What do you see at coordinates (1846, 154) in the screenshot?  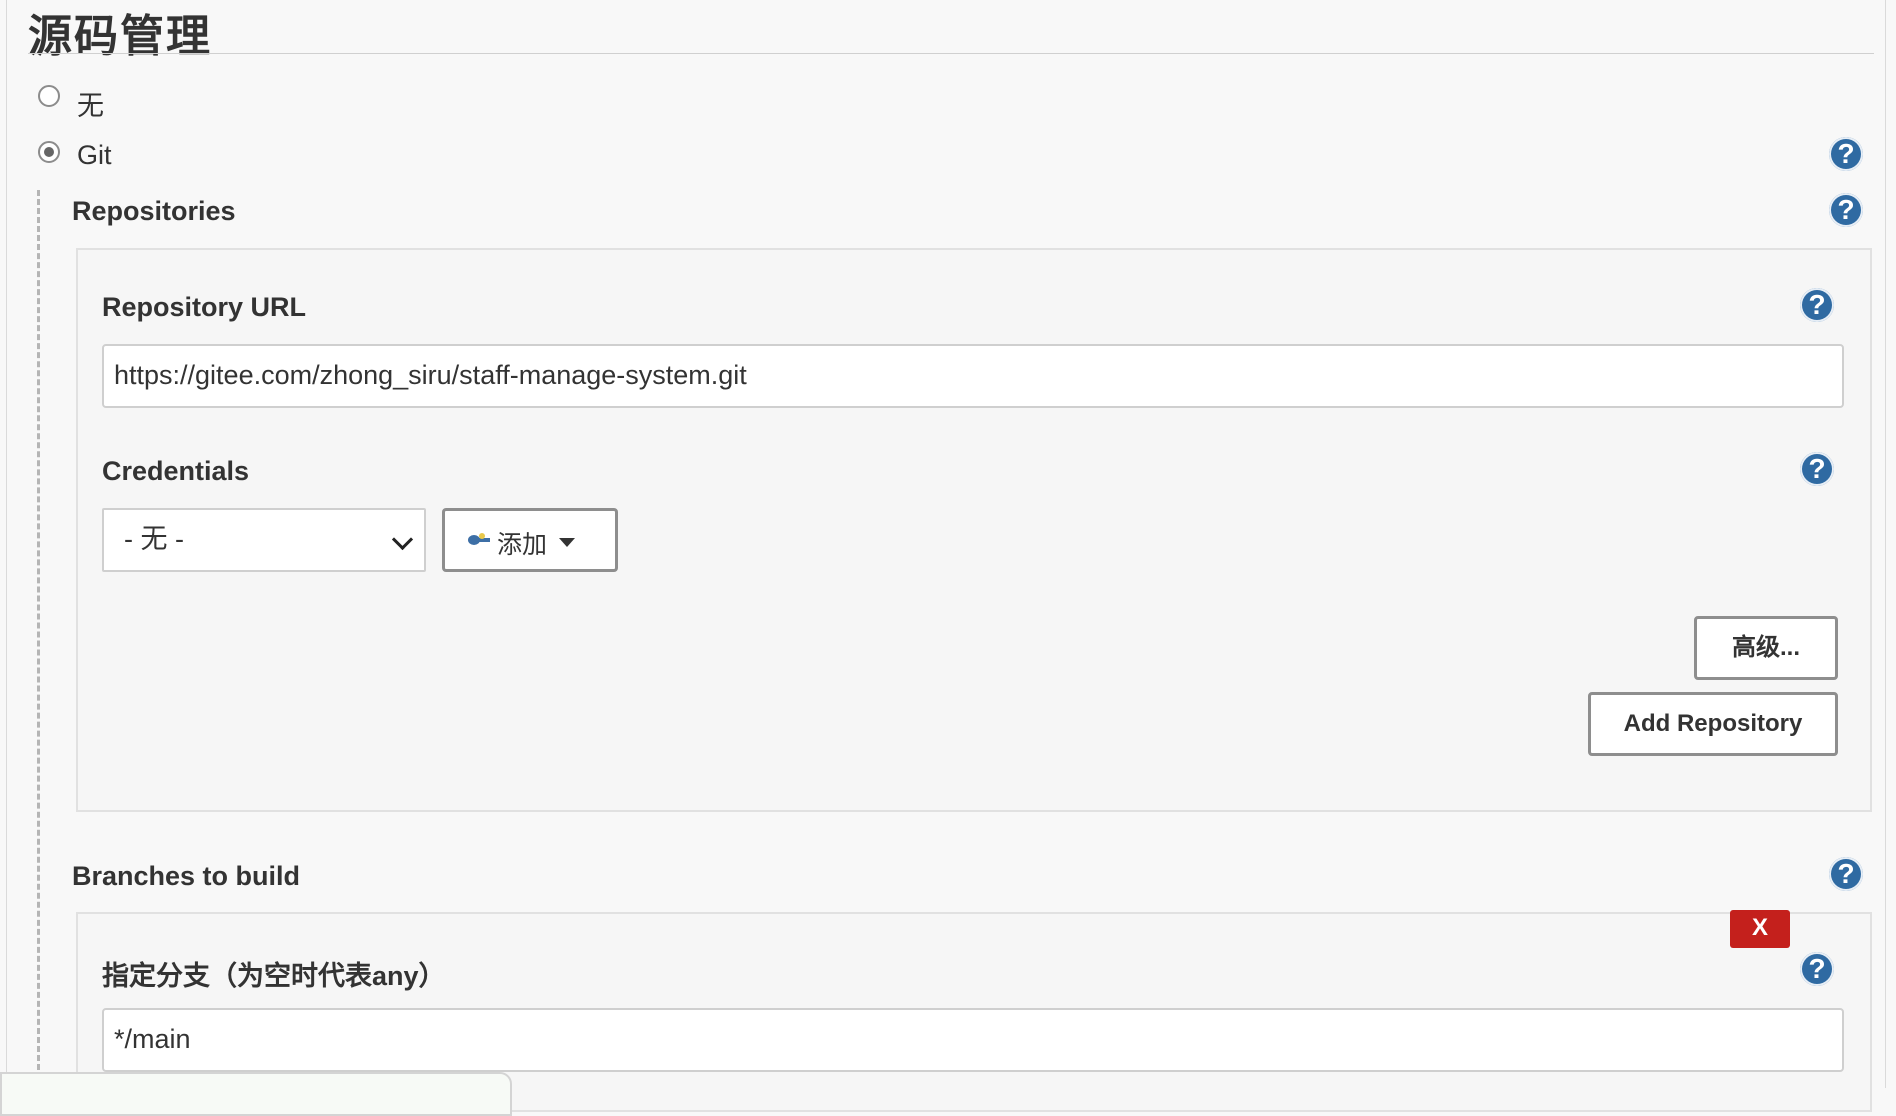 I see `help-icon-git: ?` at bounding box center [1846, 154].